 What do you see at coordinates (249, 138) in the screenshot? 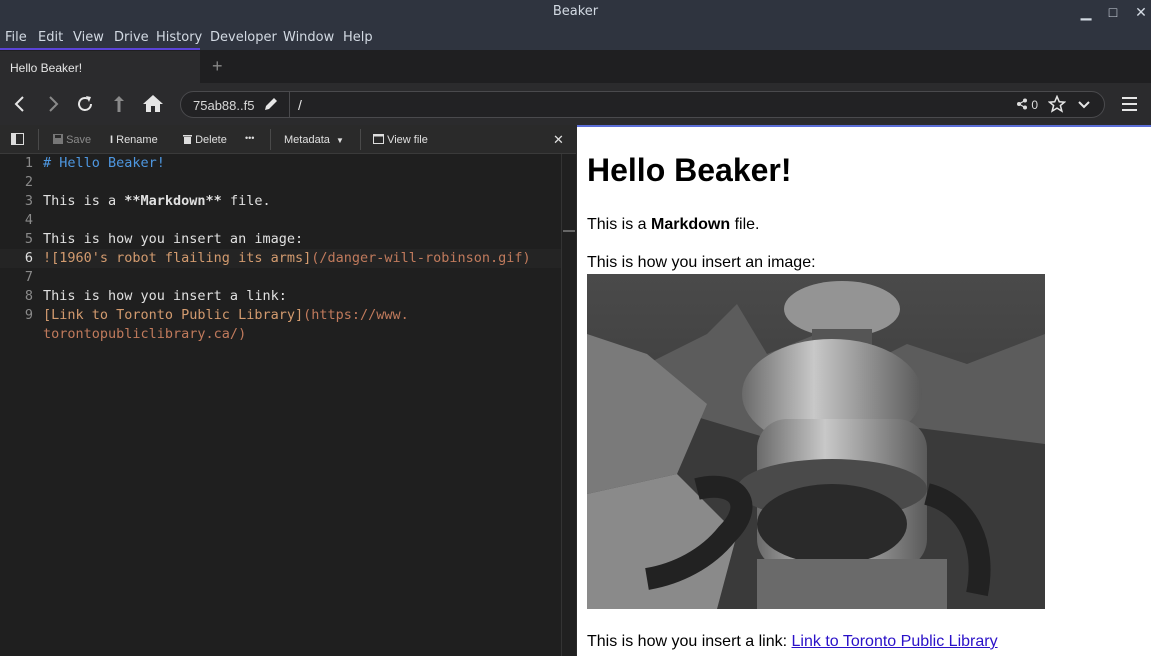
I see `more-options-button: •••` at bounding box center [249, 138].